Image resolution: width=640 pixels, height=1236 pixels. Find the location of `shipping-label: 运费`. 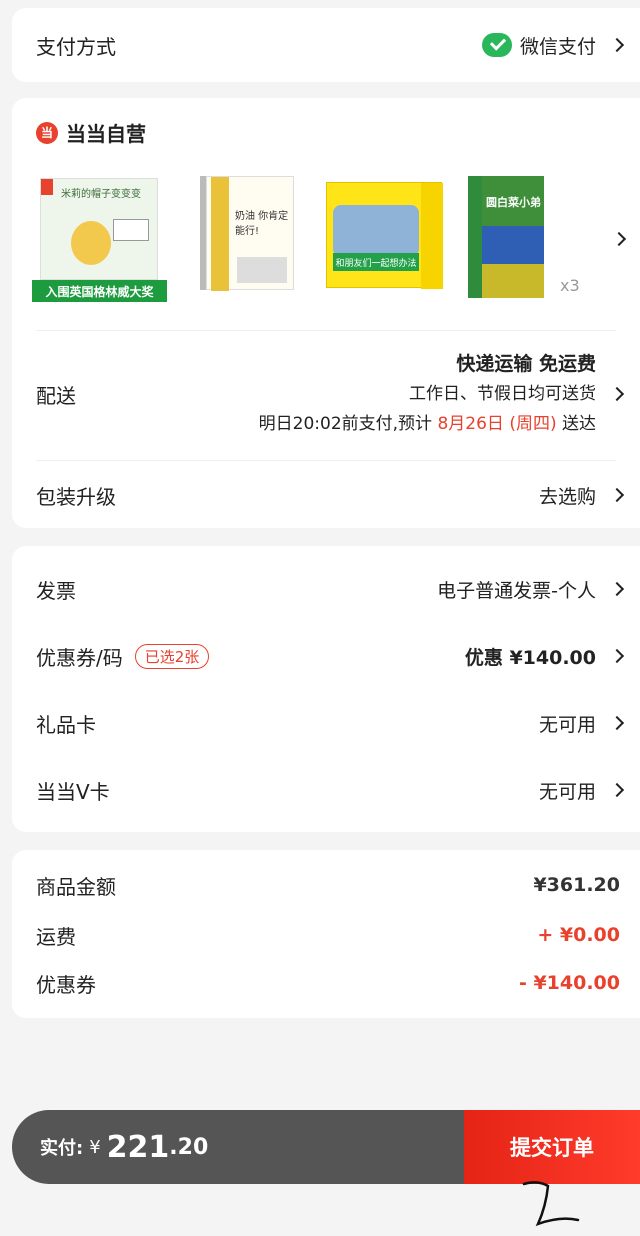

shipping-label: 运费 is located at coordinates (56, 936).